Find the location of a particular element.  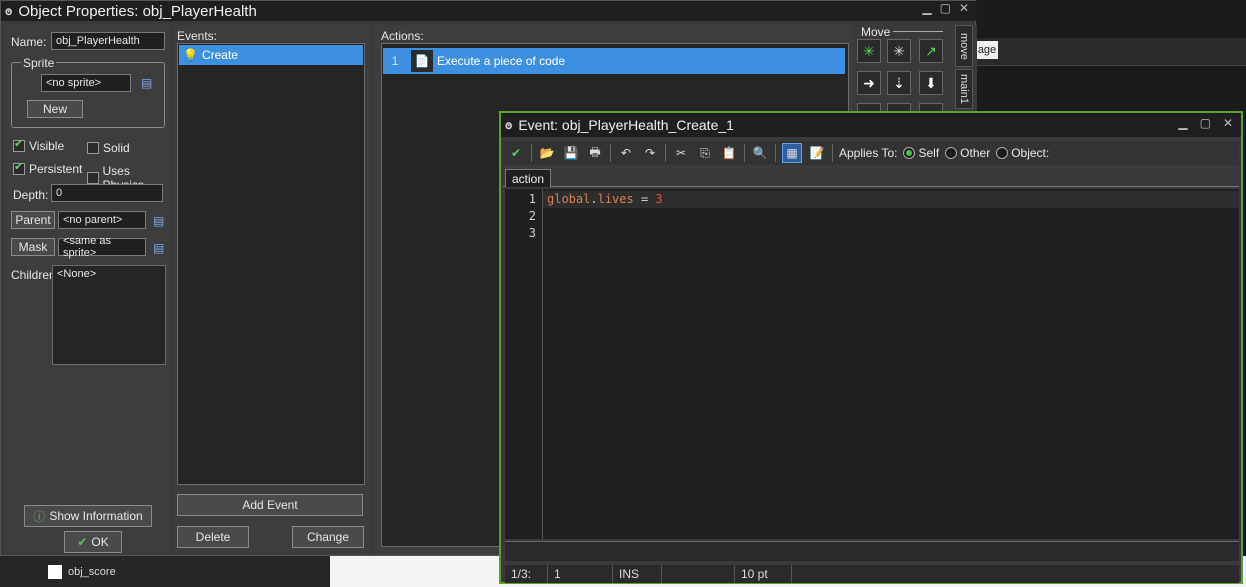

mask-menu-icon: ▤ is located at coordinates (158, 248).